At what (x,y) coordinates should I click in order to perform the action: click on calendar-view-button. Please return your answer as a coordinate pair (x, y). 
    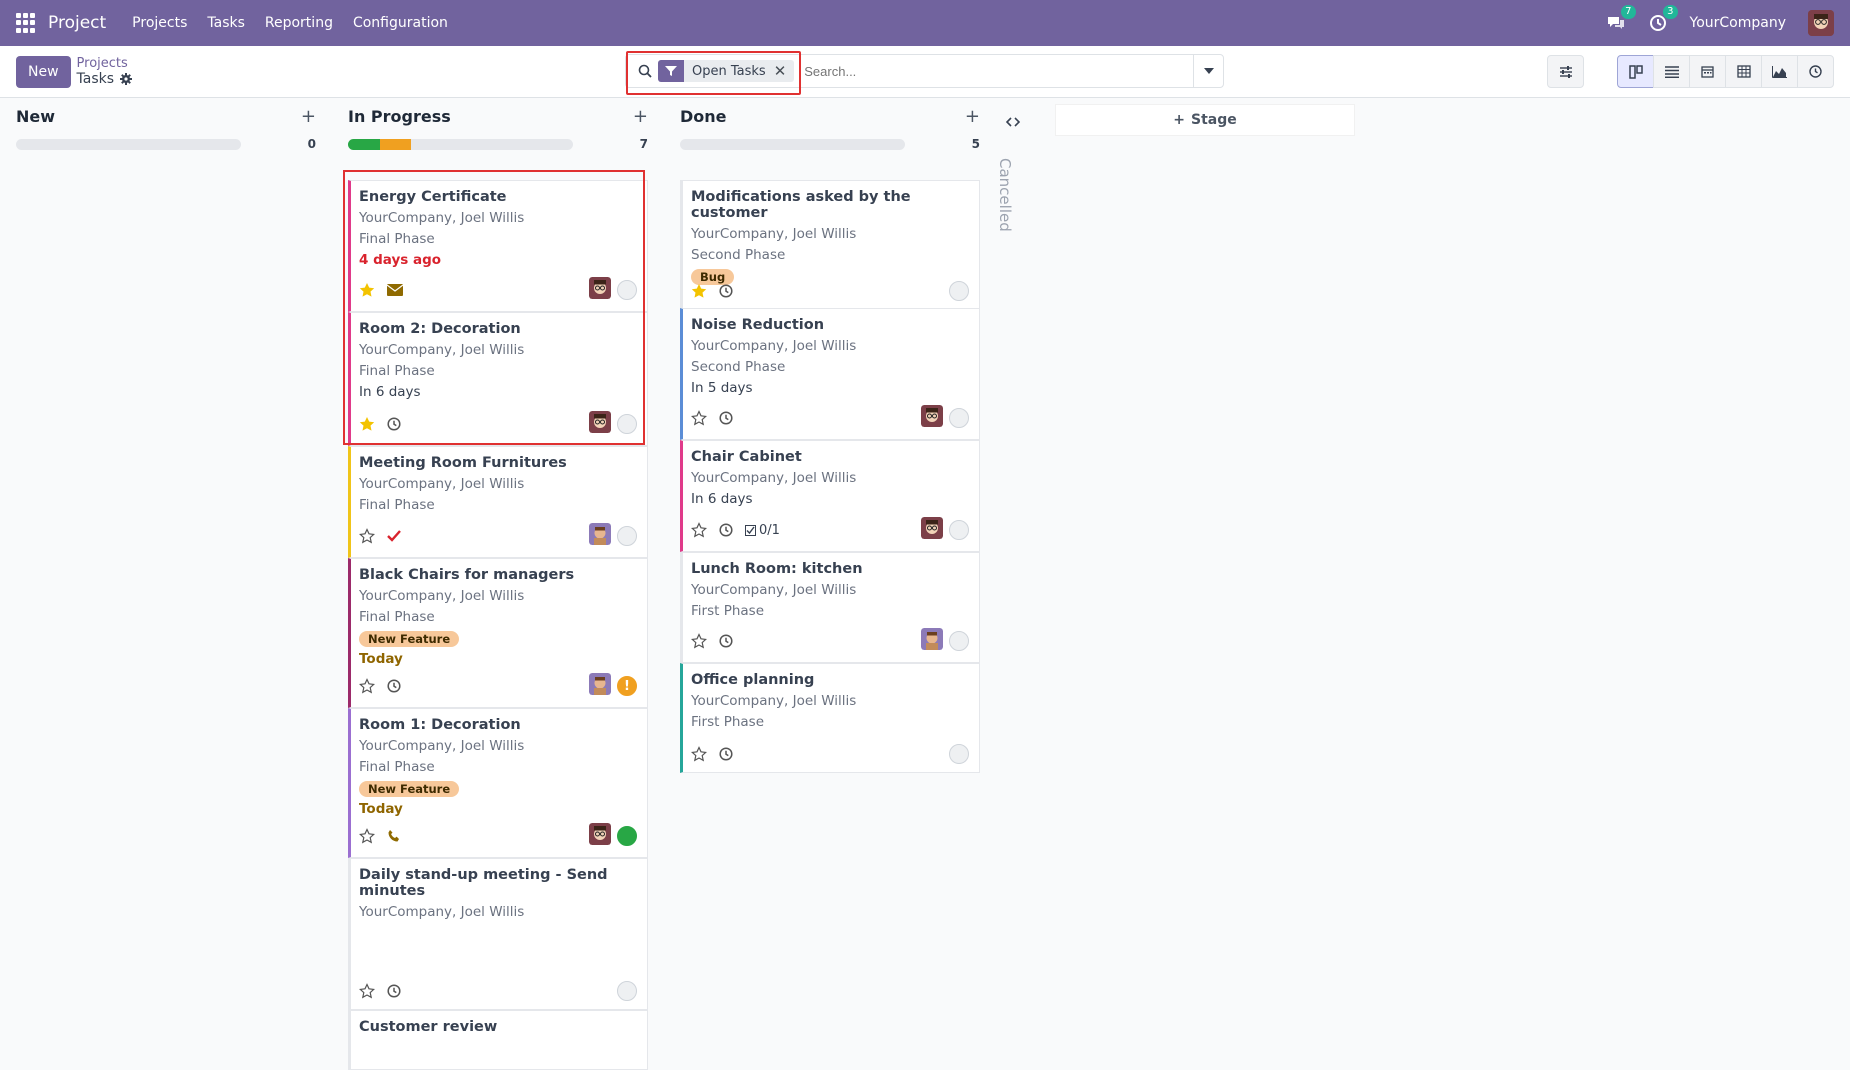
    Looking at the image, I should click on (1707, 71).